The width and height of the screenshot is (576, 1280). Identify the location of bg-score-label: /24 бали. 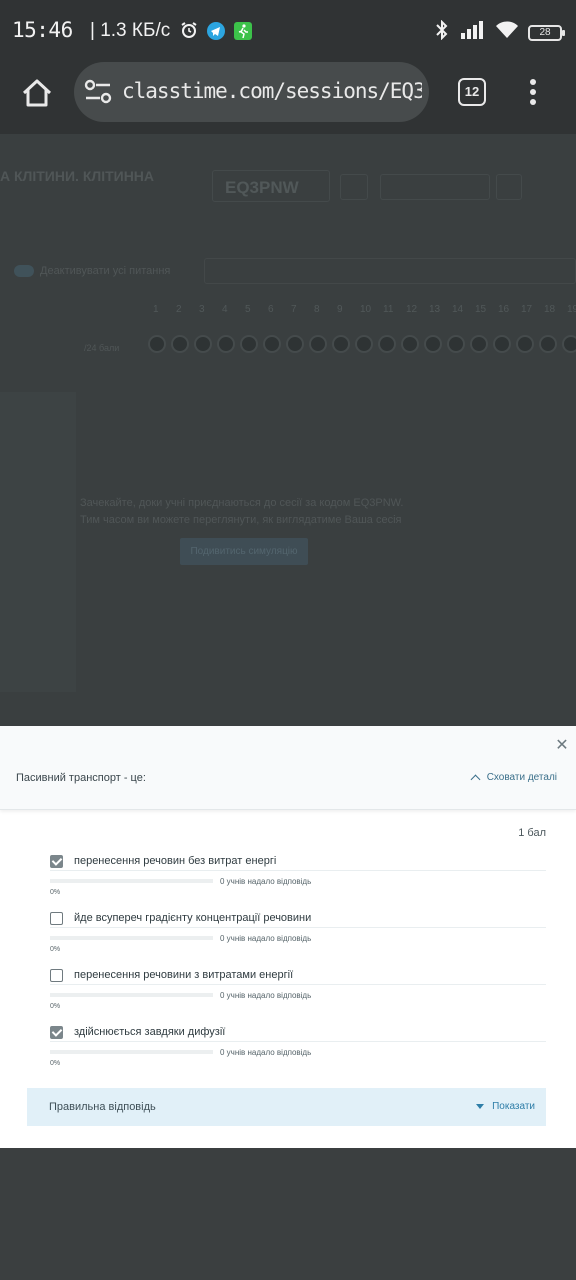
(102, 348).